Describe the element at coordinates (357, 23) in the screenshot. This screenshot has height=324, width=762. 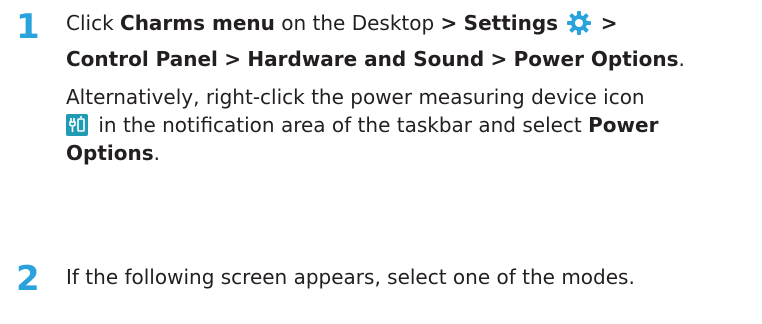
I see `text: on the Desktop` at that location.